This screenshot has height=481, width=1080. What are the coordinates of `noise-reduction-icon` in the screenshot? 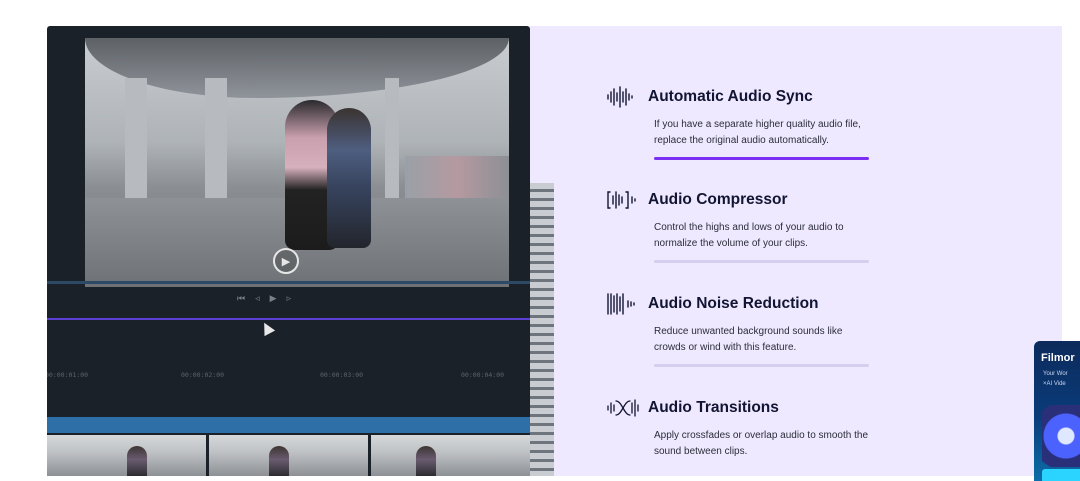 It's located at (624, 304).